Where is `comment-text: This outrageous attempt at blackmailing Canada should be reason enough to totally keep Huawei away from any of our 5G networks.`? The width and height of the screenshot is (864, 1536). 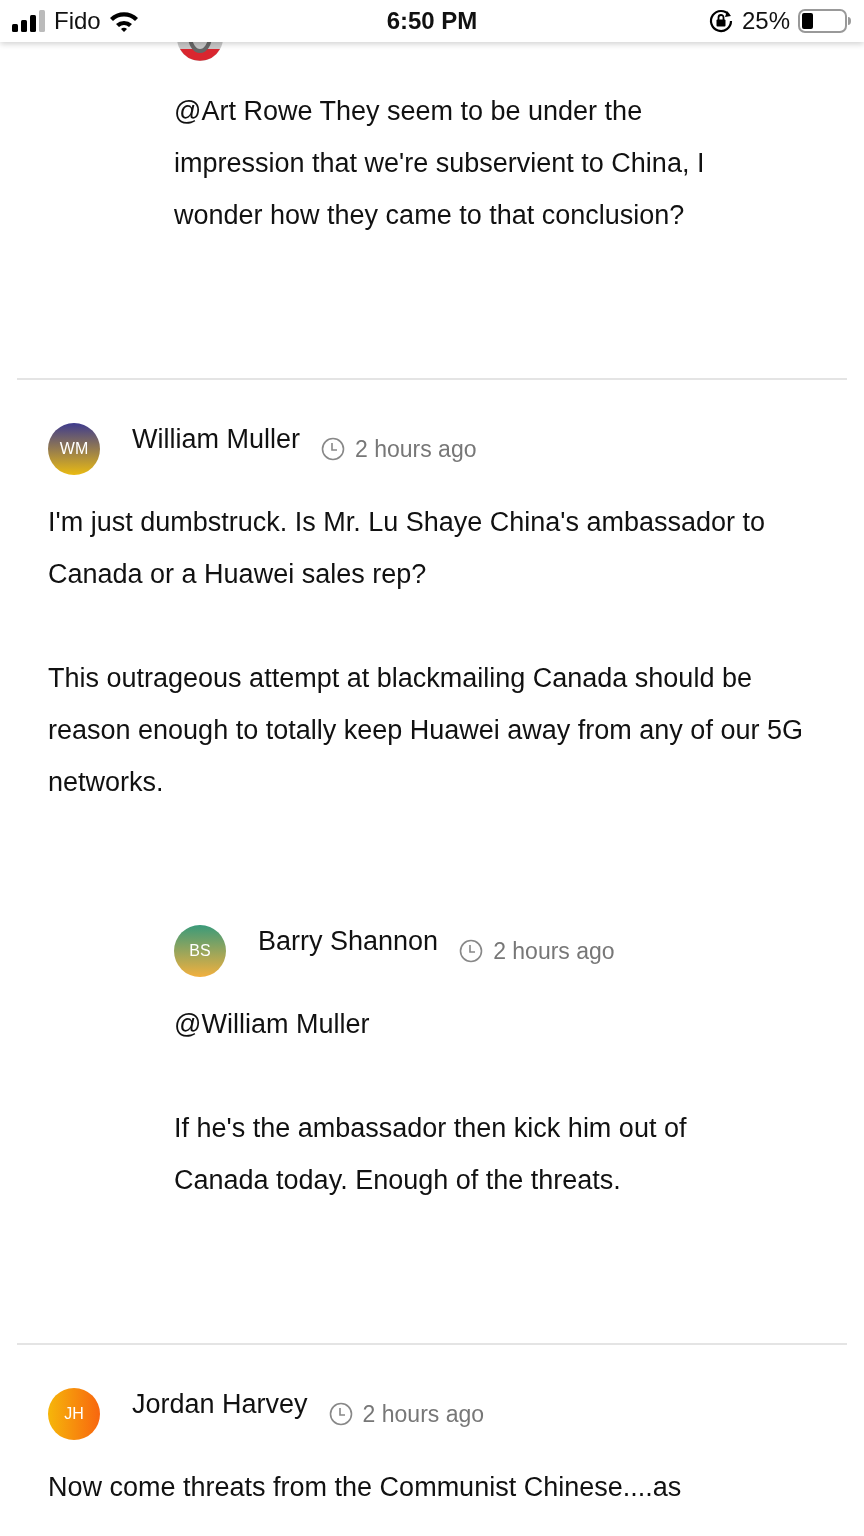 comment-text: This outrageous attempt at blackmailing Canada should be reason enough to totally keep Huawei away from any of our 5G networks. is located at coordinates (426, 730).